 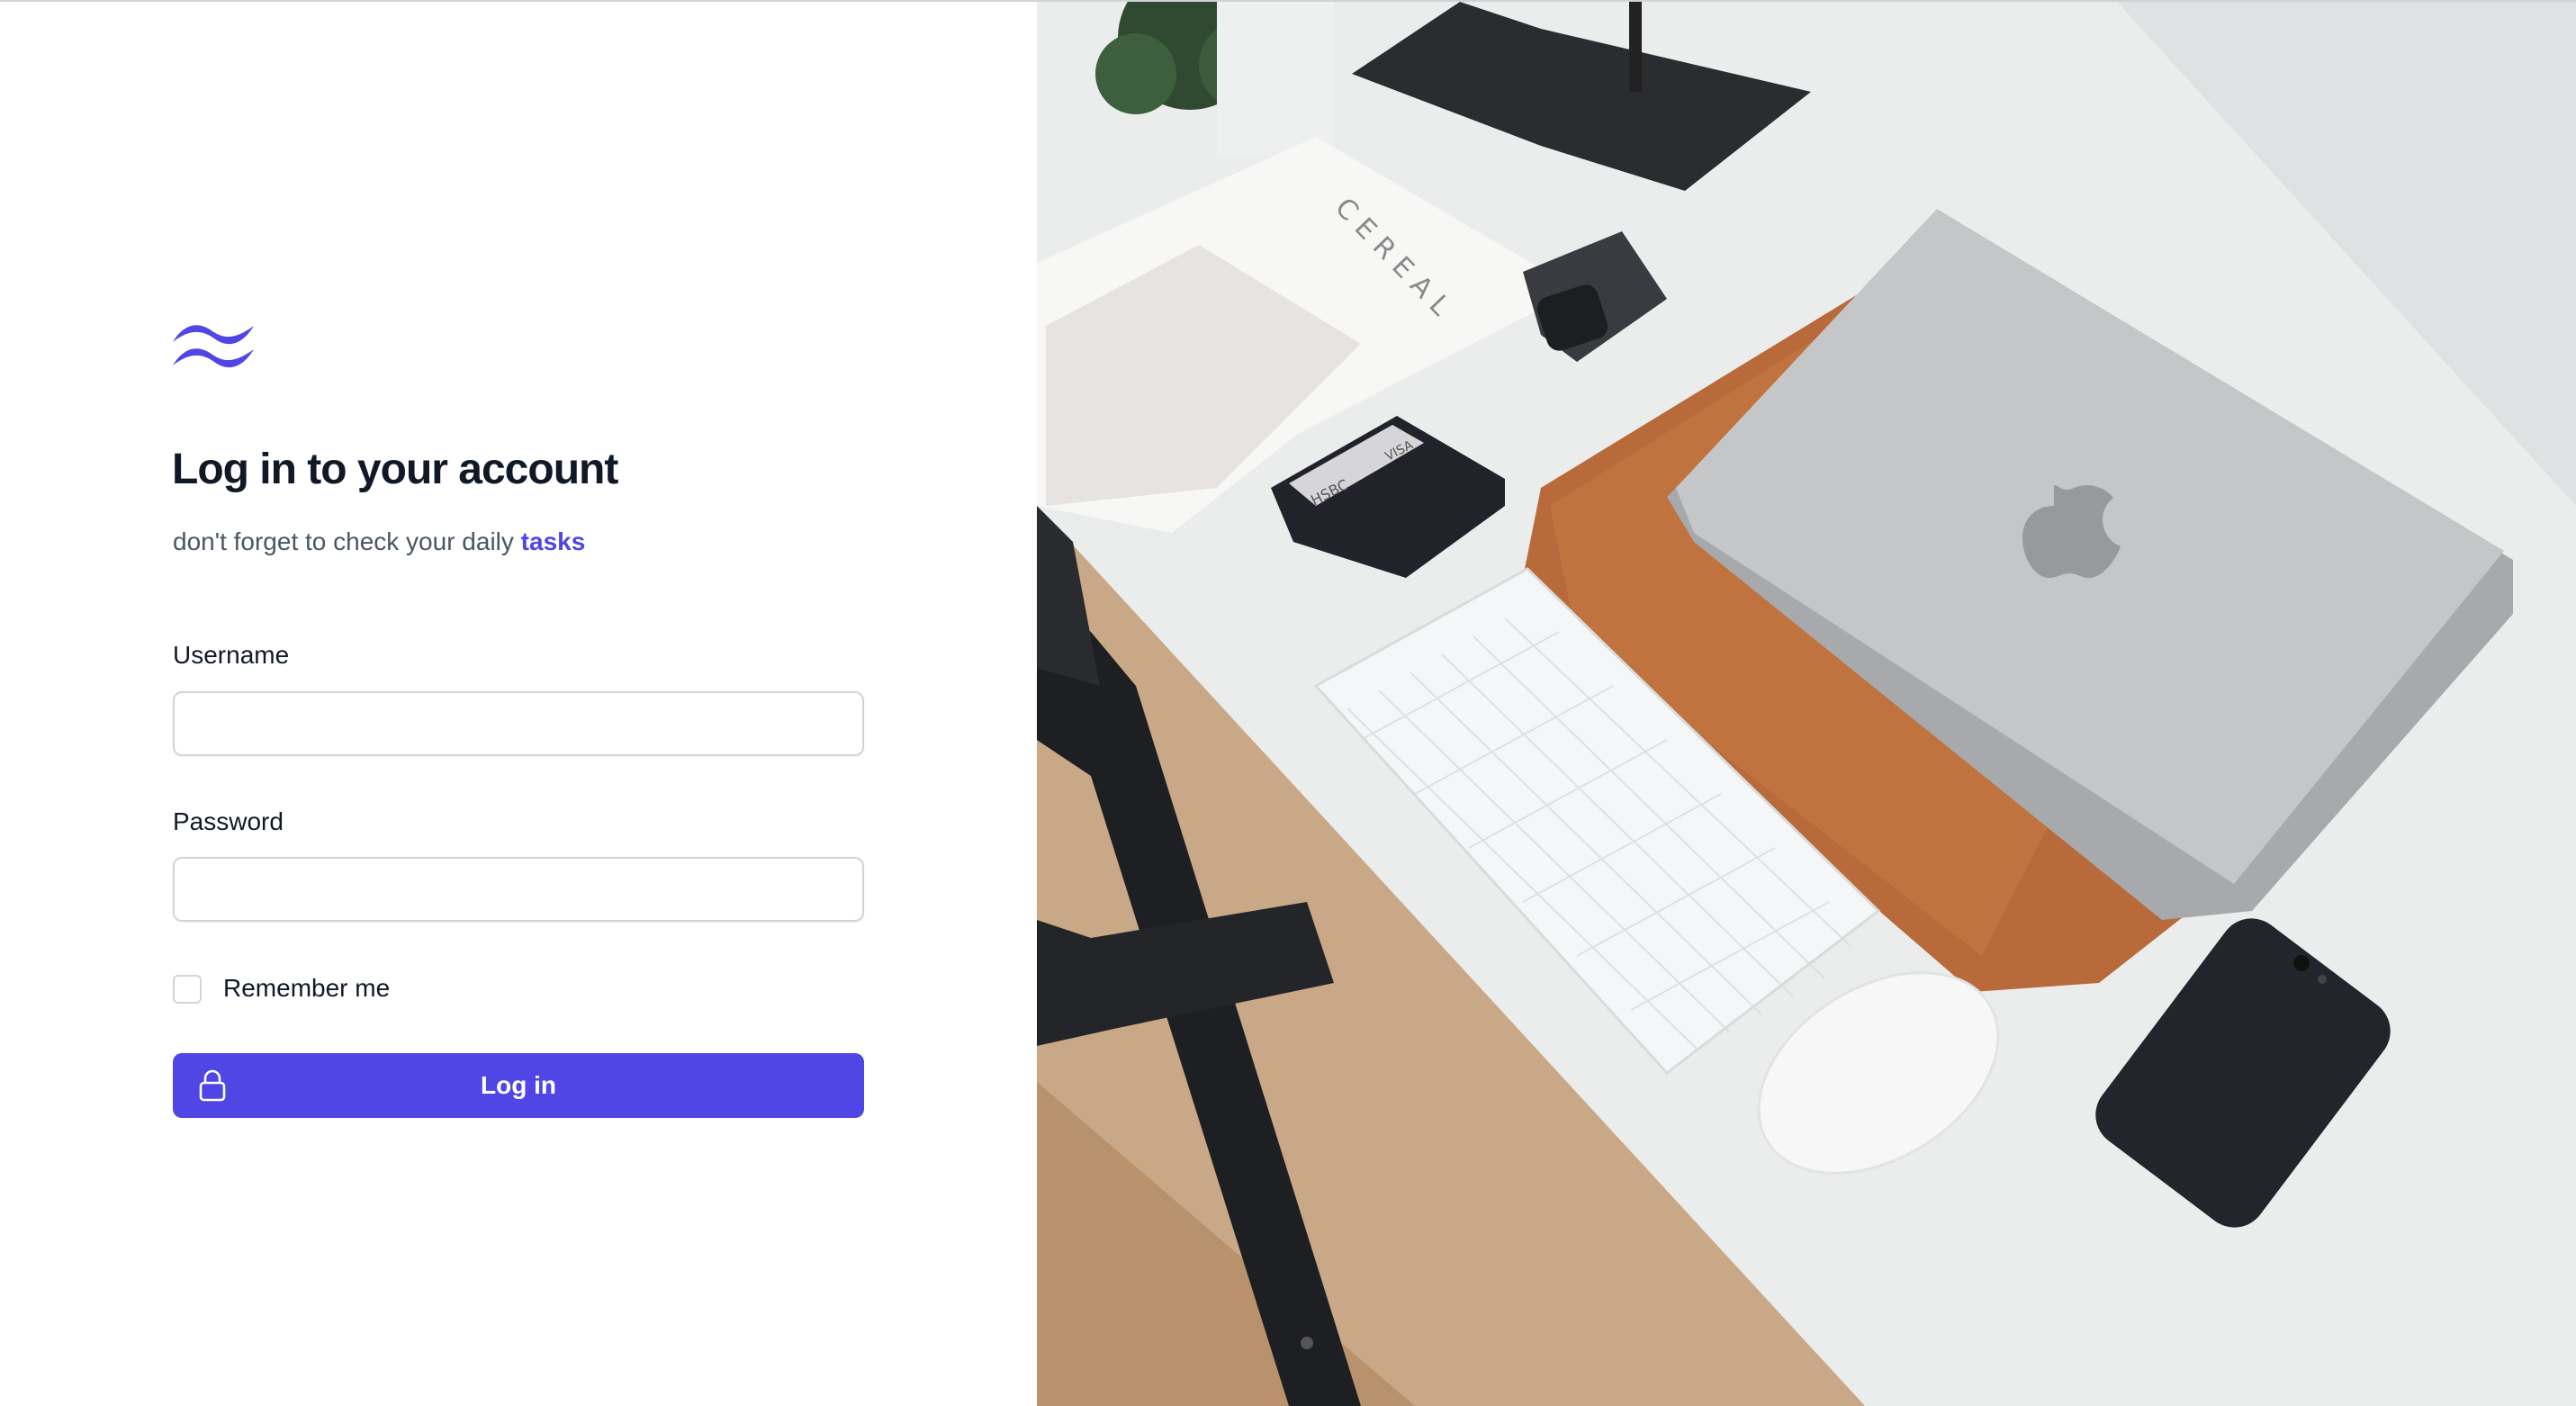 I want to click on tasks-link: tasks, so click(x=553, y=541).